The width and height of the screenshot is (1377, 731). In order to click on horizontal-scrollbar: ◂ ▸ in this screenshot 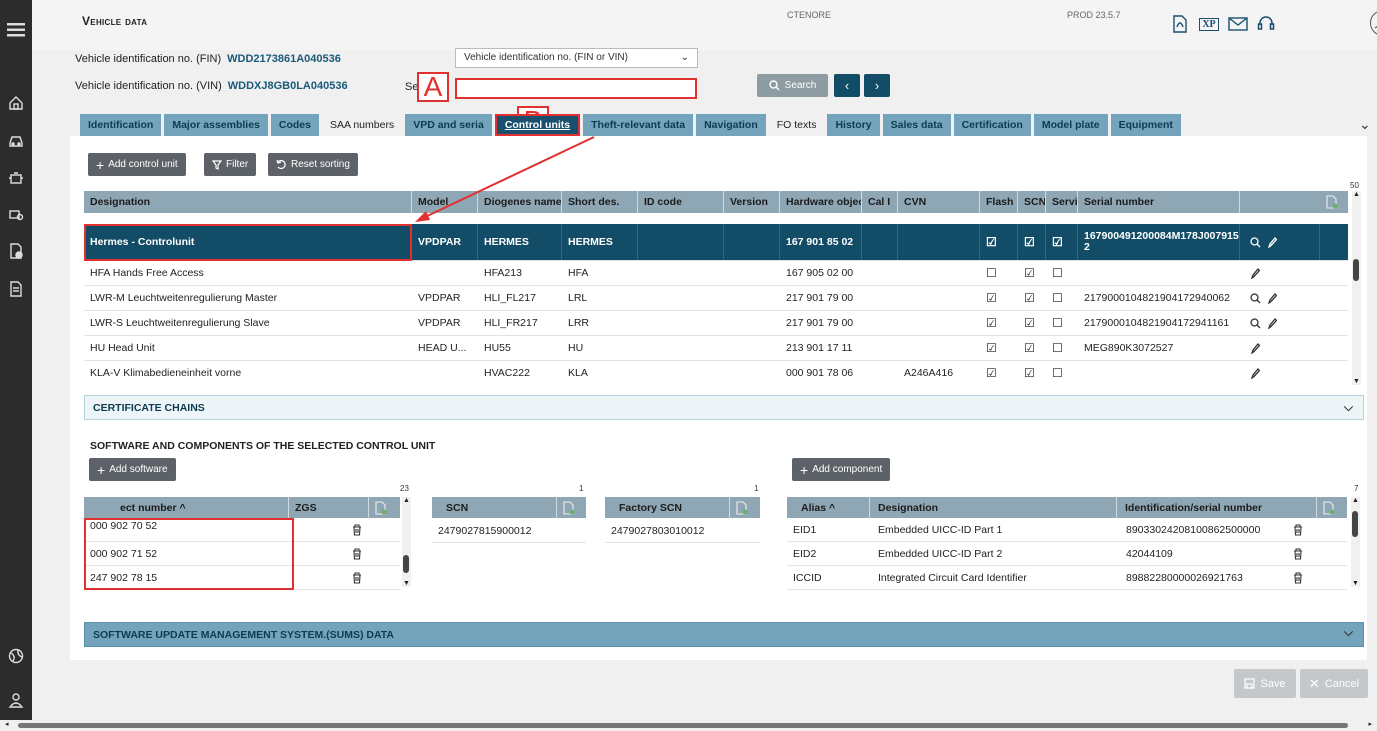, I will do `click(688, 725)`.